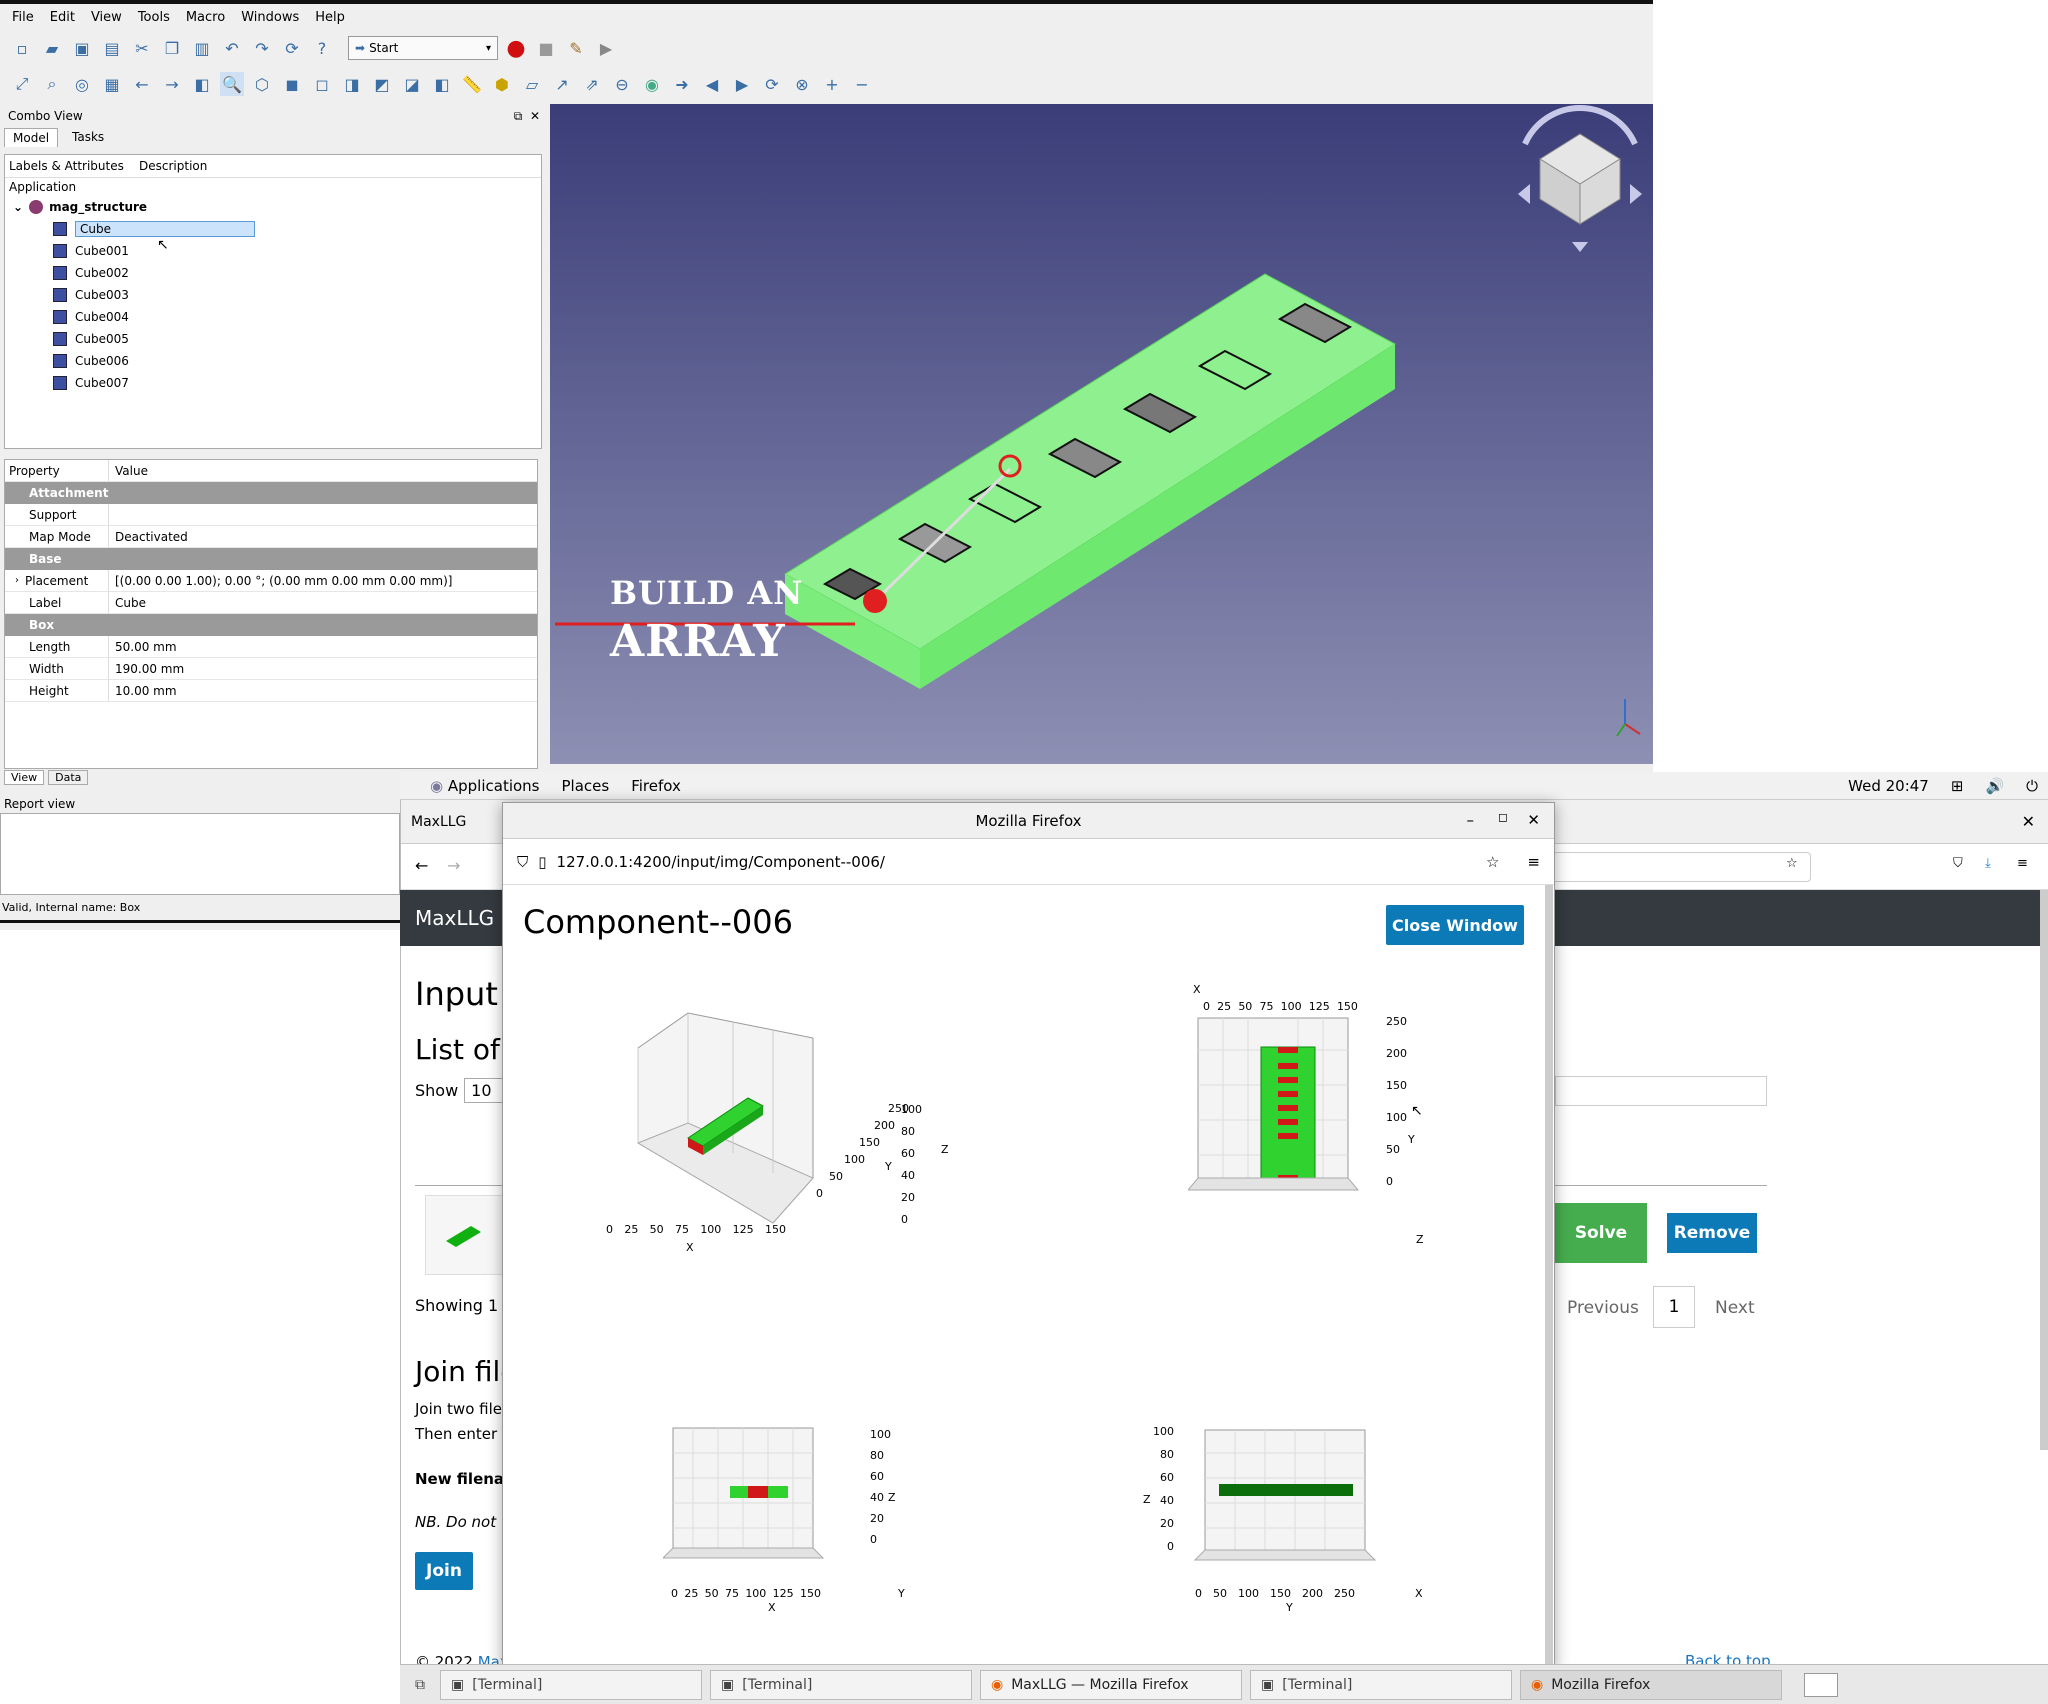  What do you see at coordinates (271, 625) in the screenshot?
I see `group-box: Box` at bounding box center [271, 625].